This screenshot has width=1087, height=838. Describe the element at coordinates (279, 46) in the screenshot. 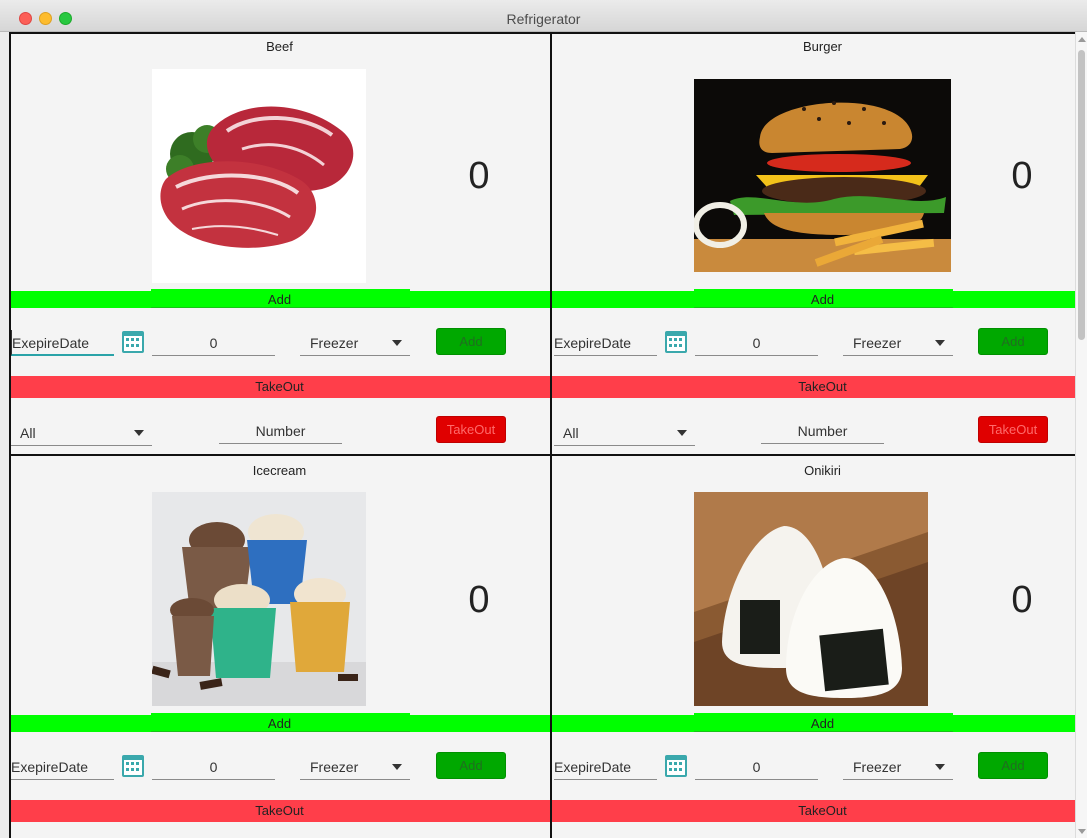

I see `food-title: Beef` at that location.